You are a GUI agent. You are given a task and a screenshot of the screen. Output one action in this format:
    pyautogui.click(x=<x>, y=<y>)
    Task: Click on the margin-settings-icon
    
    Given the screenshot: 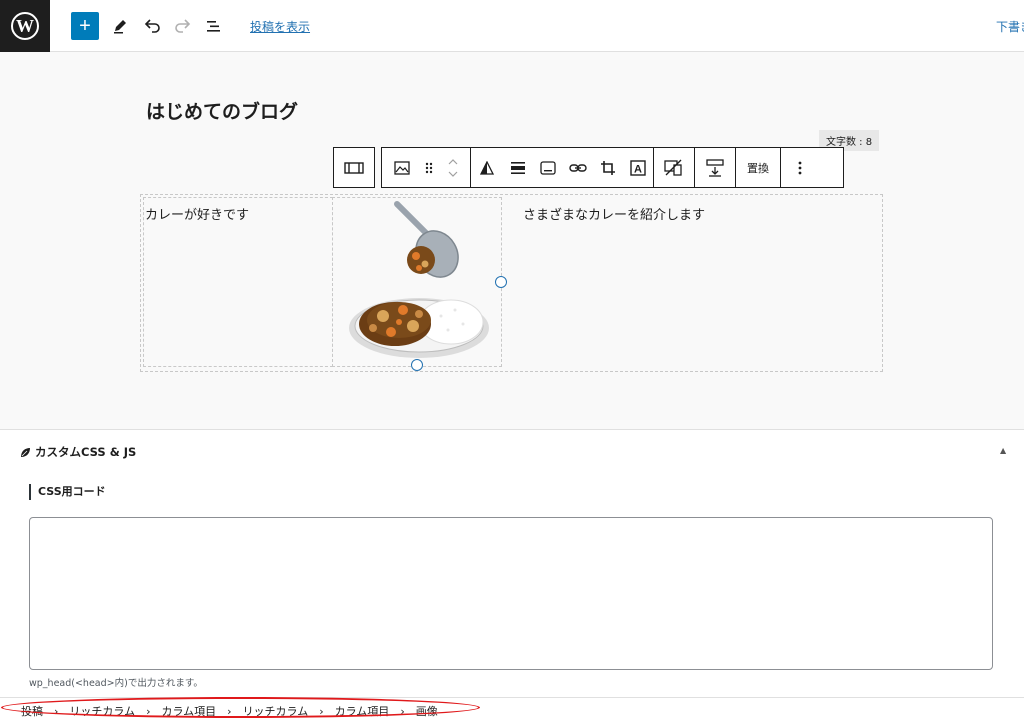 What is the action you would take?
    pyautogui.click(x=715, y=167)
    